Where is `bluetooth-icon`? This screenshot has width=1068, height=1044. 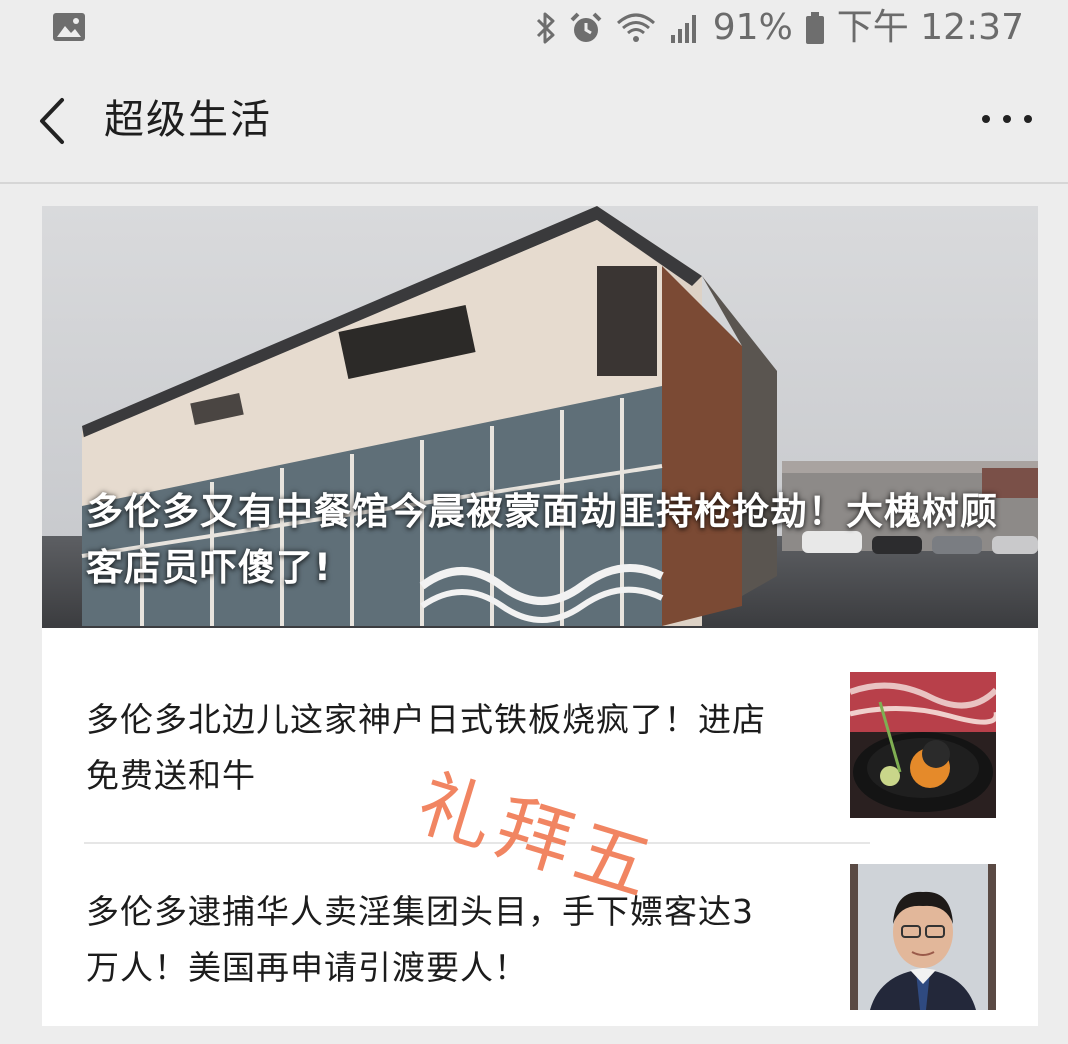 bluetooth-icon is located at coordinates (545, 28).